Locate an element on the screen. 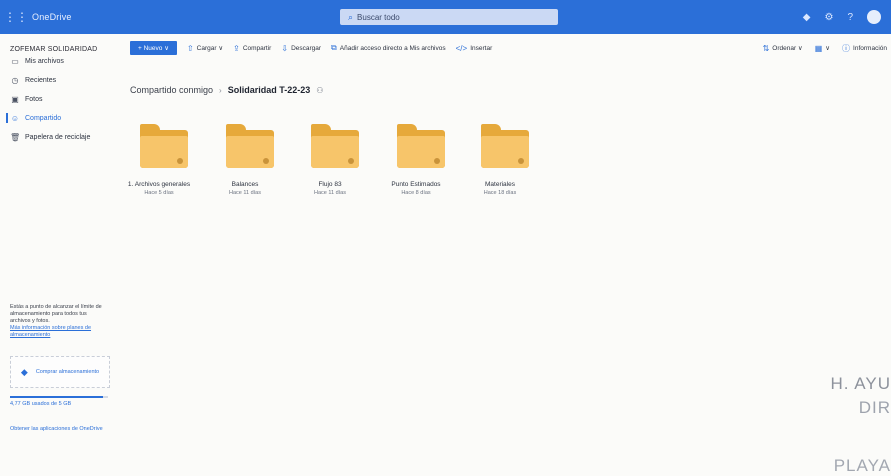 This screenshot has width=891, height=476. sort-button: ⇅ Ordenar ∨ is located at coordinates (783, 48).